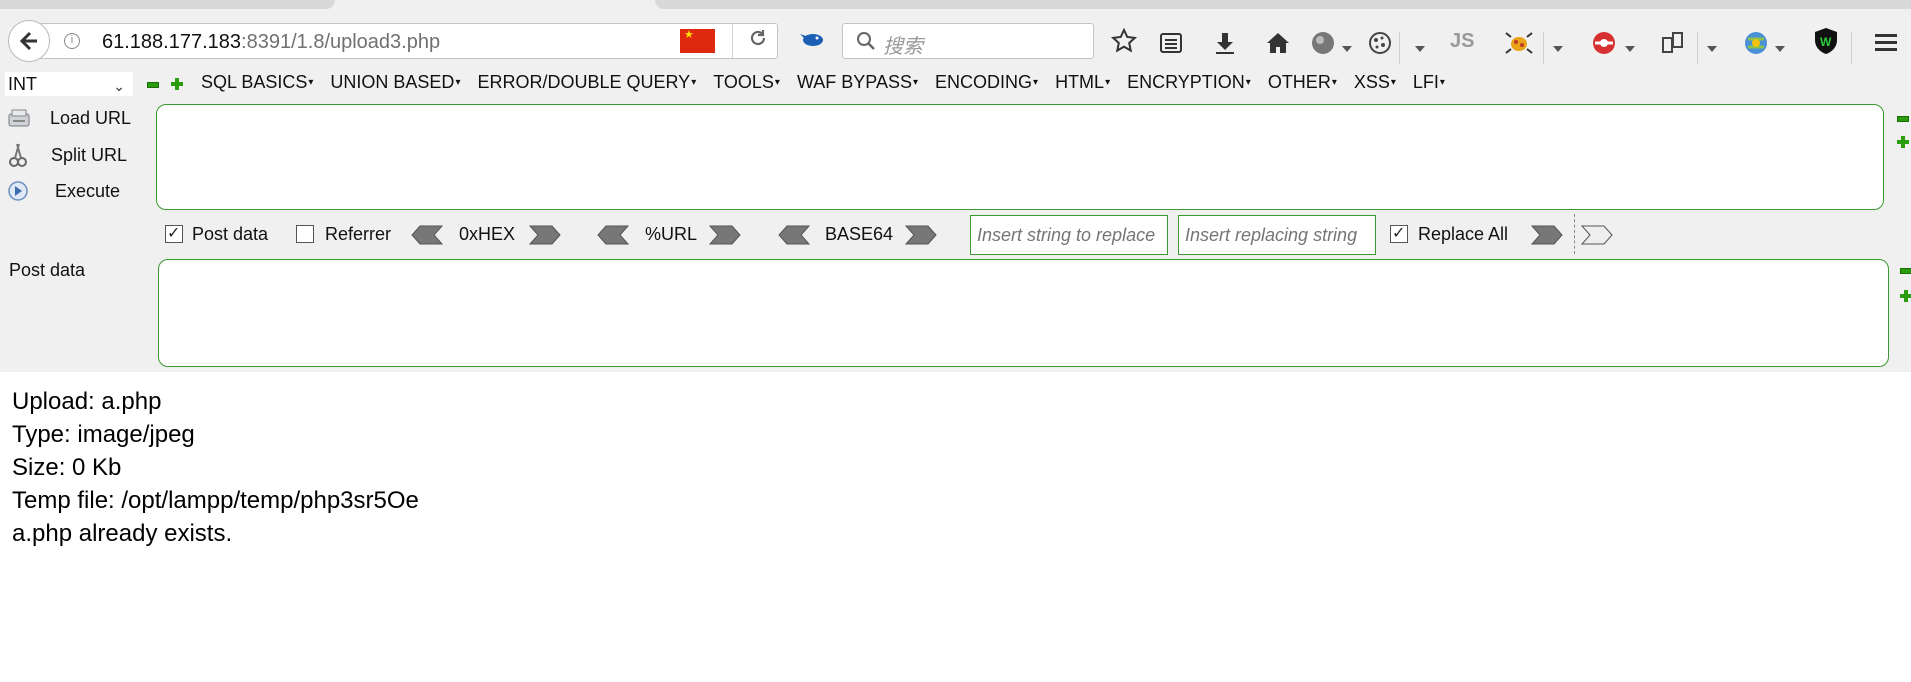 Image resolution: width=1911 pixels, height=682 pixels. I want to click on url-encode-label: %URL, so click(671, 234).